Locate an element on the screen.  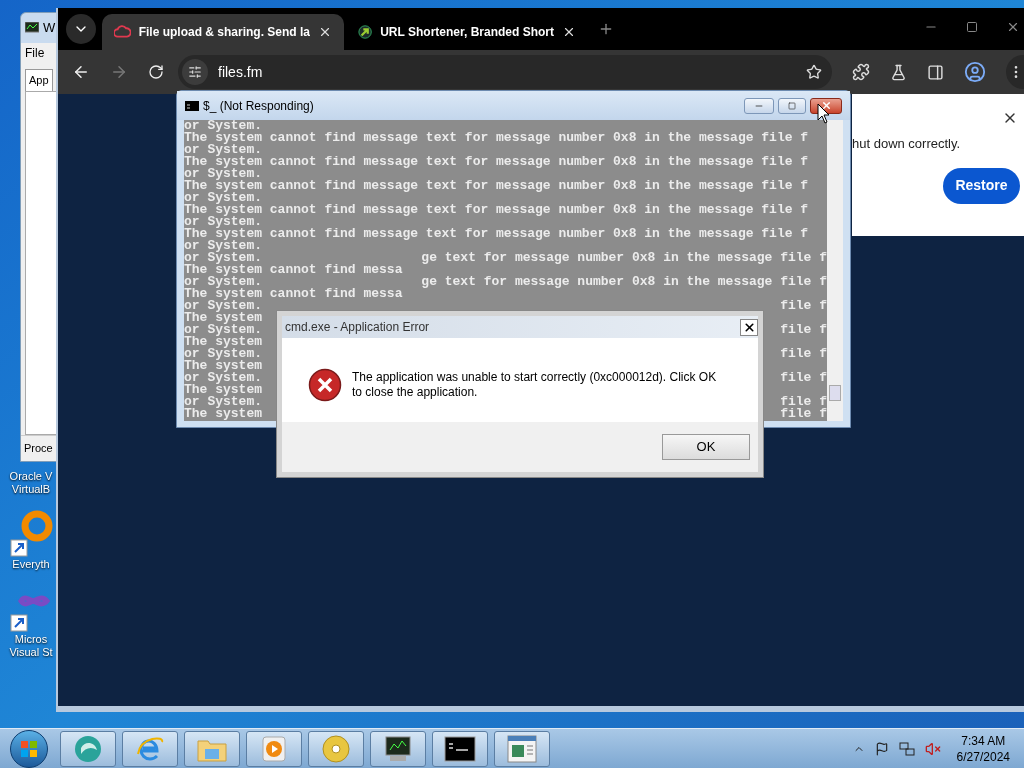
address-bar: files.fm is located at coordinates (505, 72).